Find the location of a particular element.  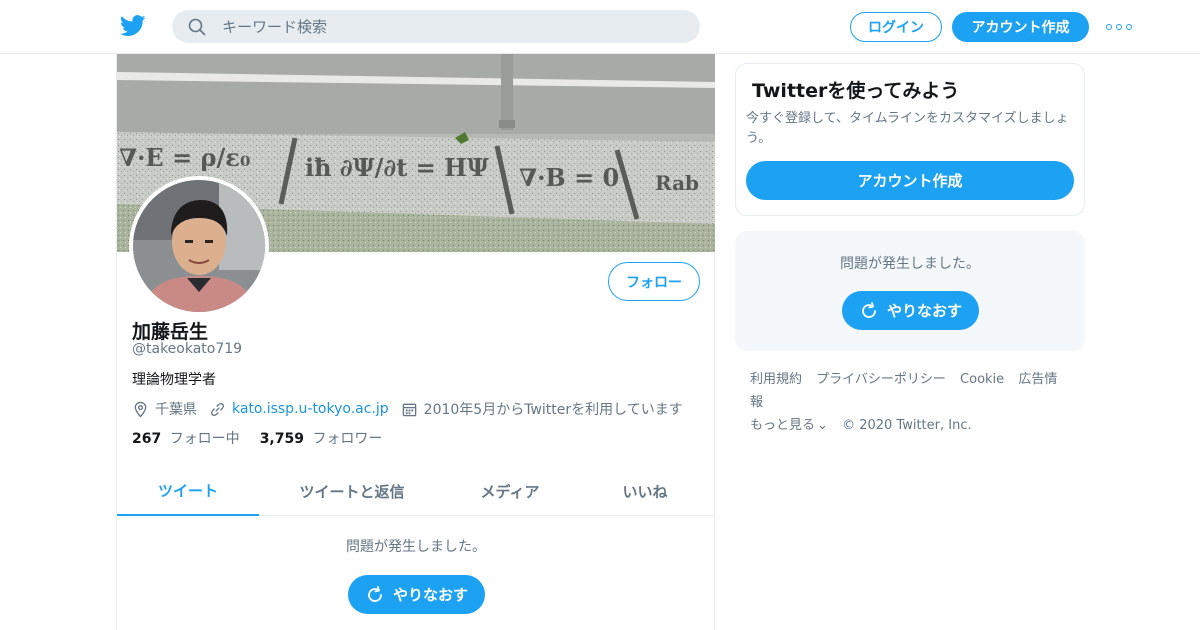

profile-tabs: ツイート ツイートと返信 メディア いいね is located at coordinates (416, 491).